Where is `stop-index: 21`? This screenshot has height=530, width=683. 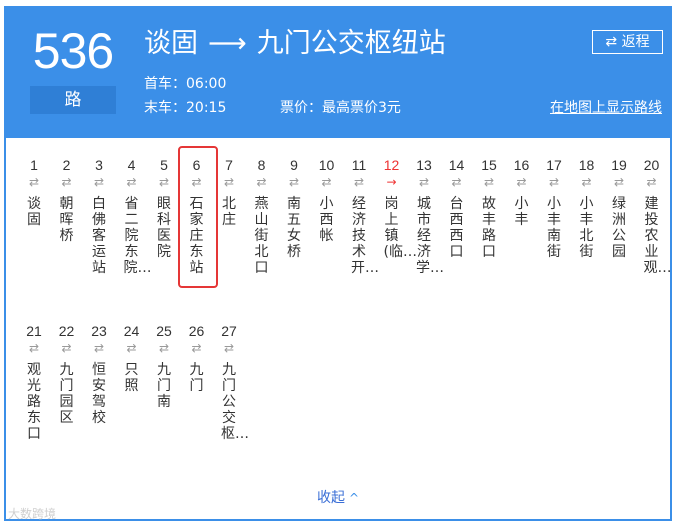 stop-index: 21 is located at coordinates (34, 331).